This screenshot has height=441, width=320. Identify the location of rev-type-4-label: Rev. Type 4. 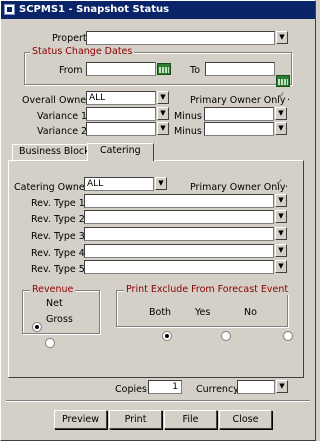
(58, 253).